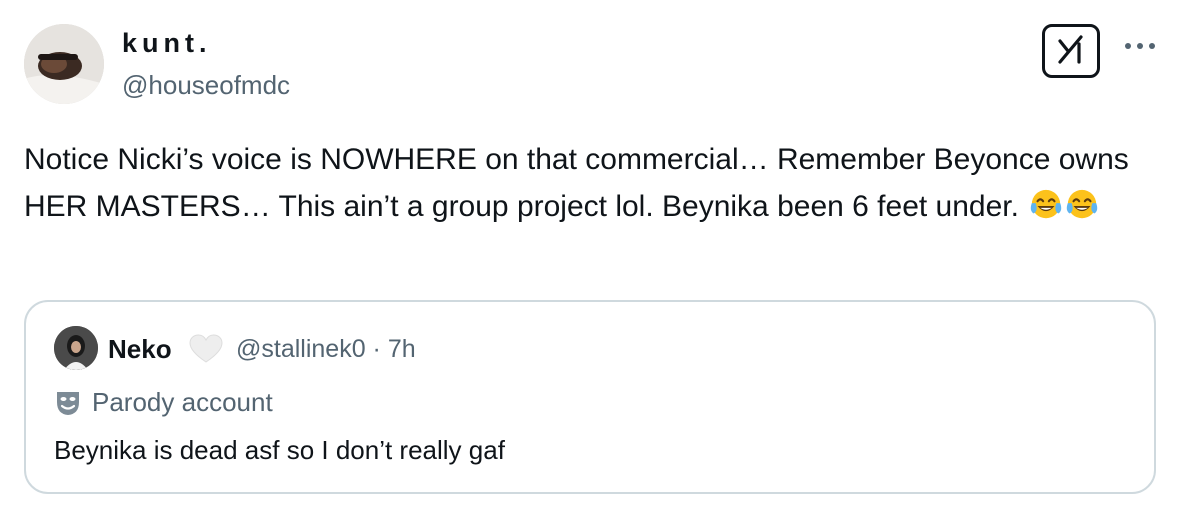 The width and height of the screenshot is (1182, 506). What do you see at coordinates (167, 43) in the screenshot?
I see `author-display-name: kunt.` at bounding box center [167, 43].